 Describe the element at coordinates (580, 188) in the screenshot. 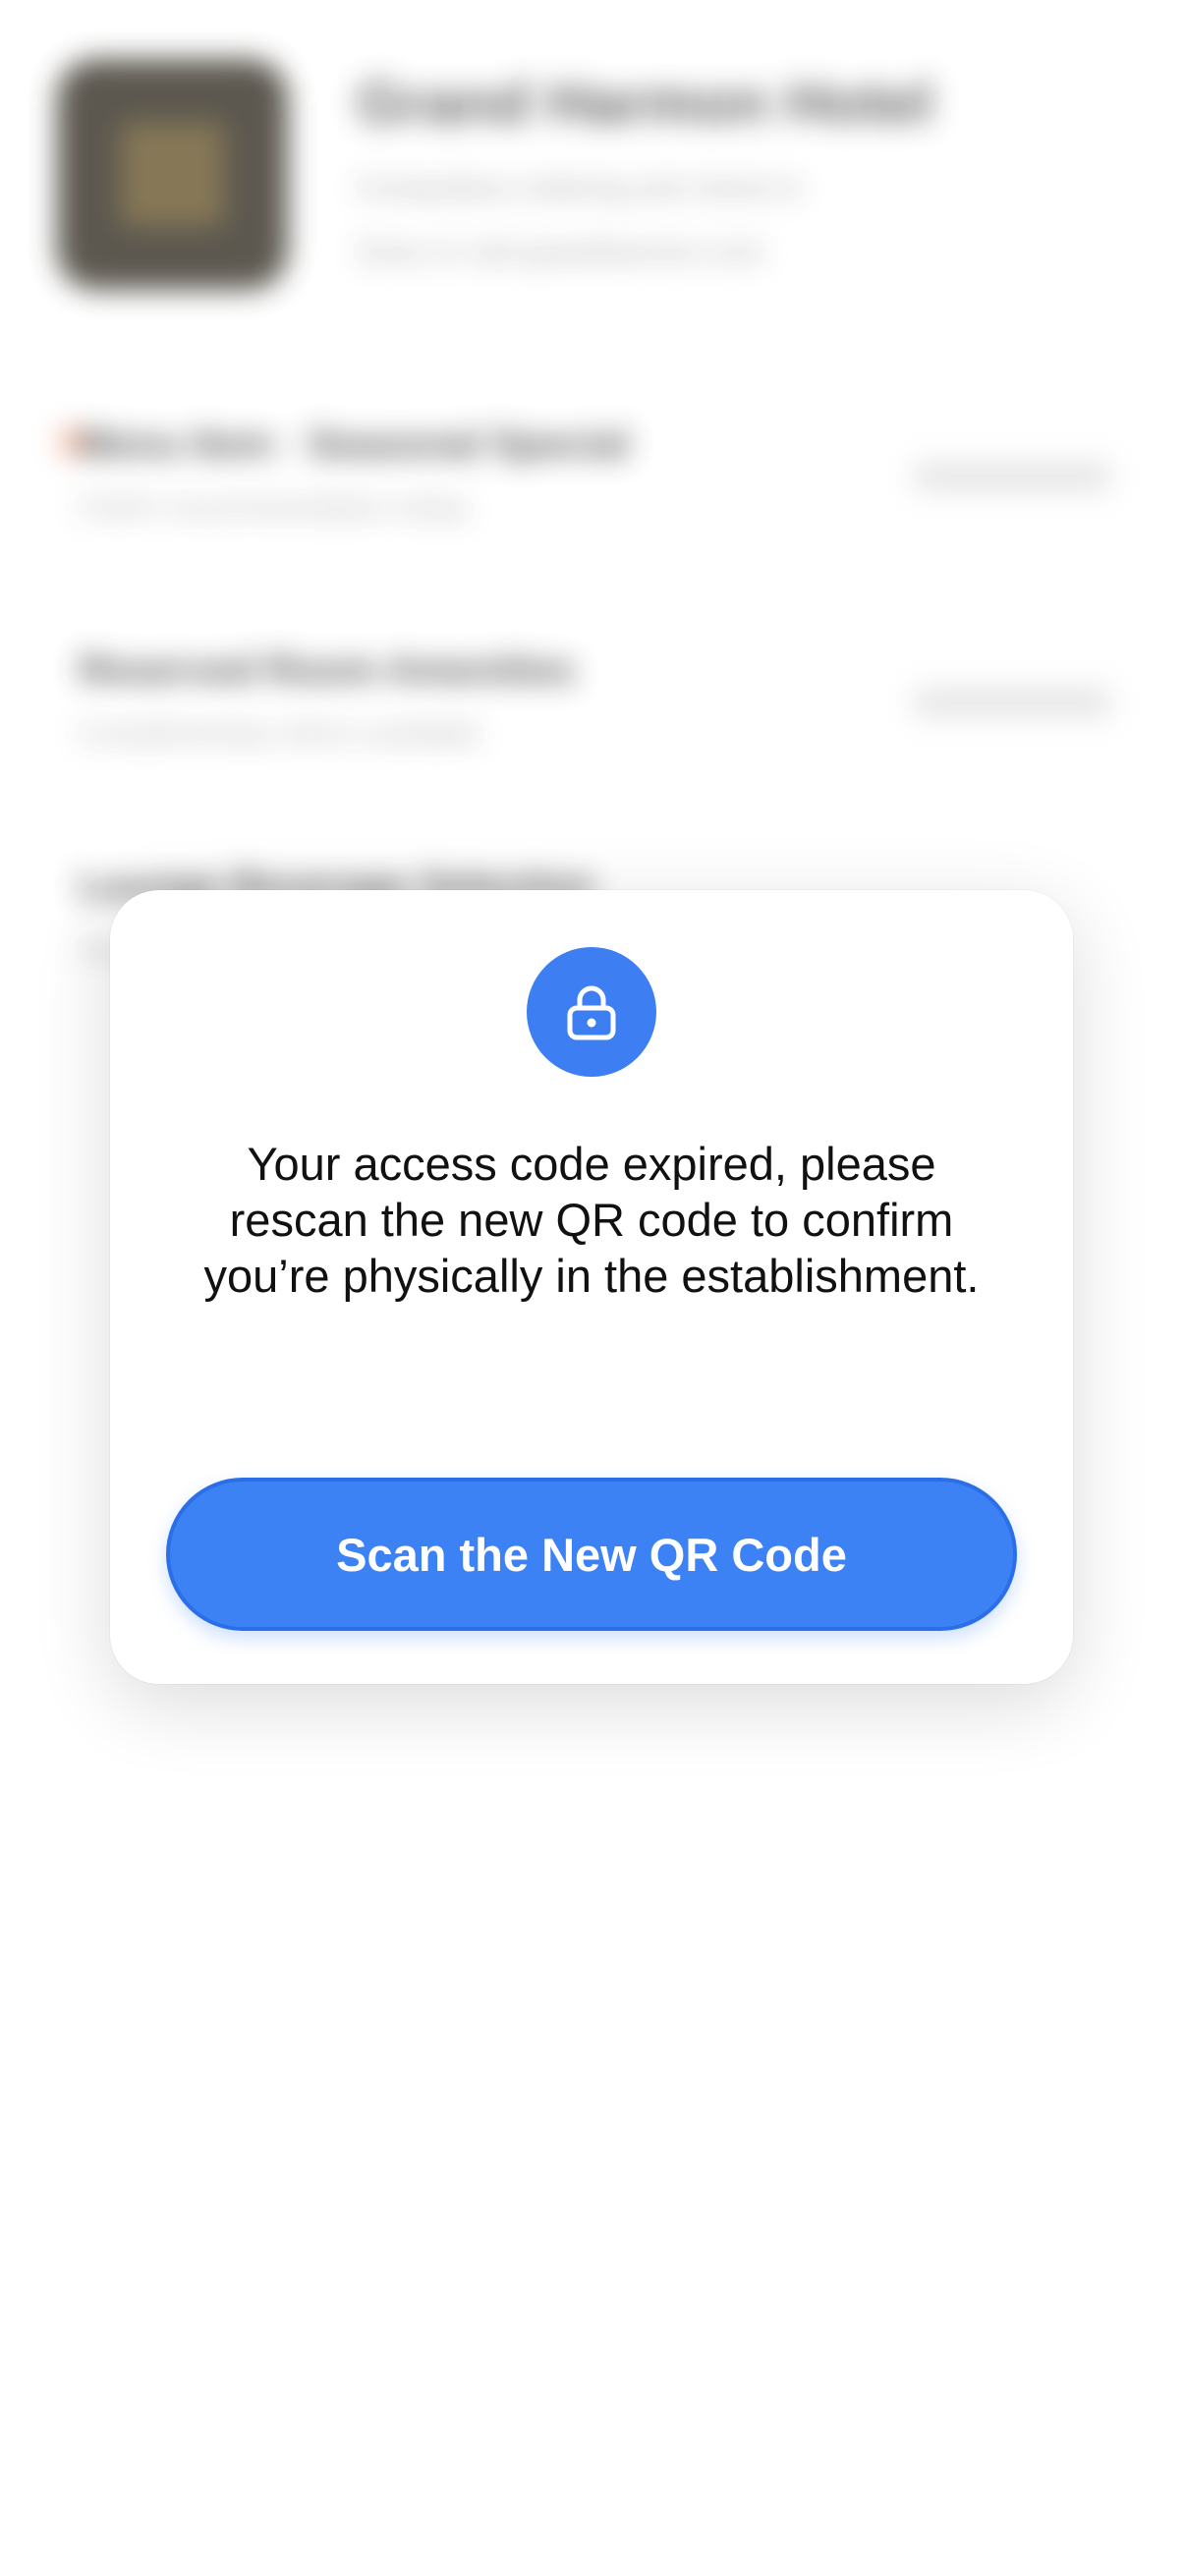

I see `venue-description: Contactless ordering and check-in` at that location.